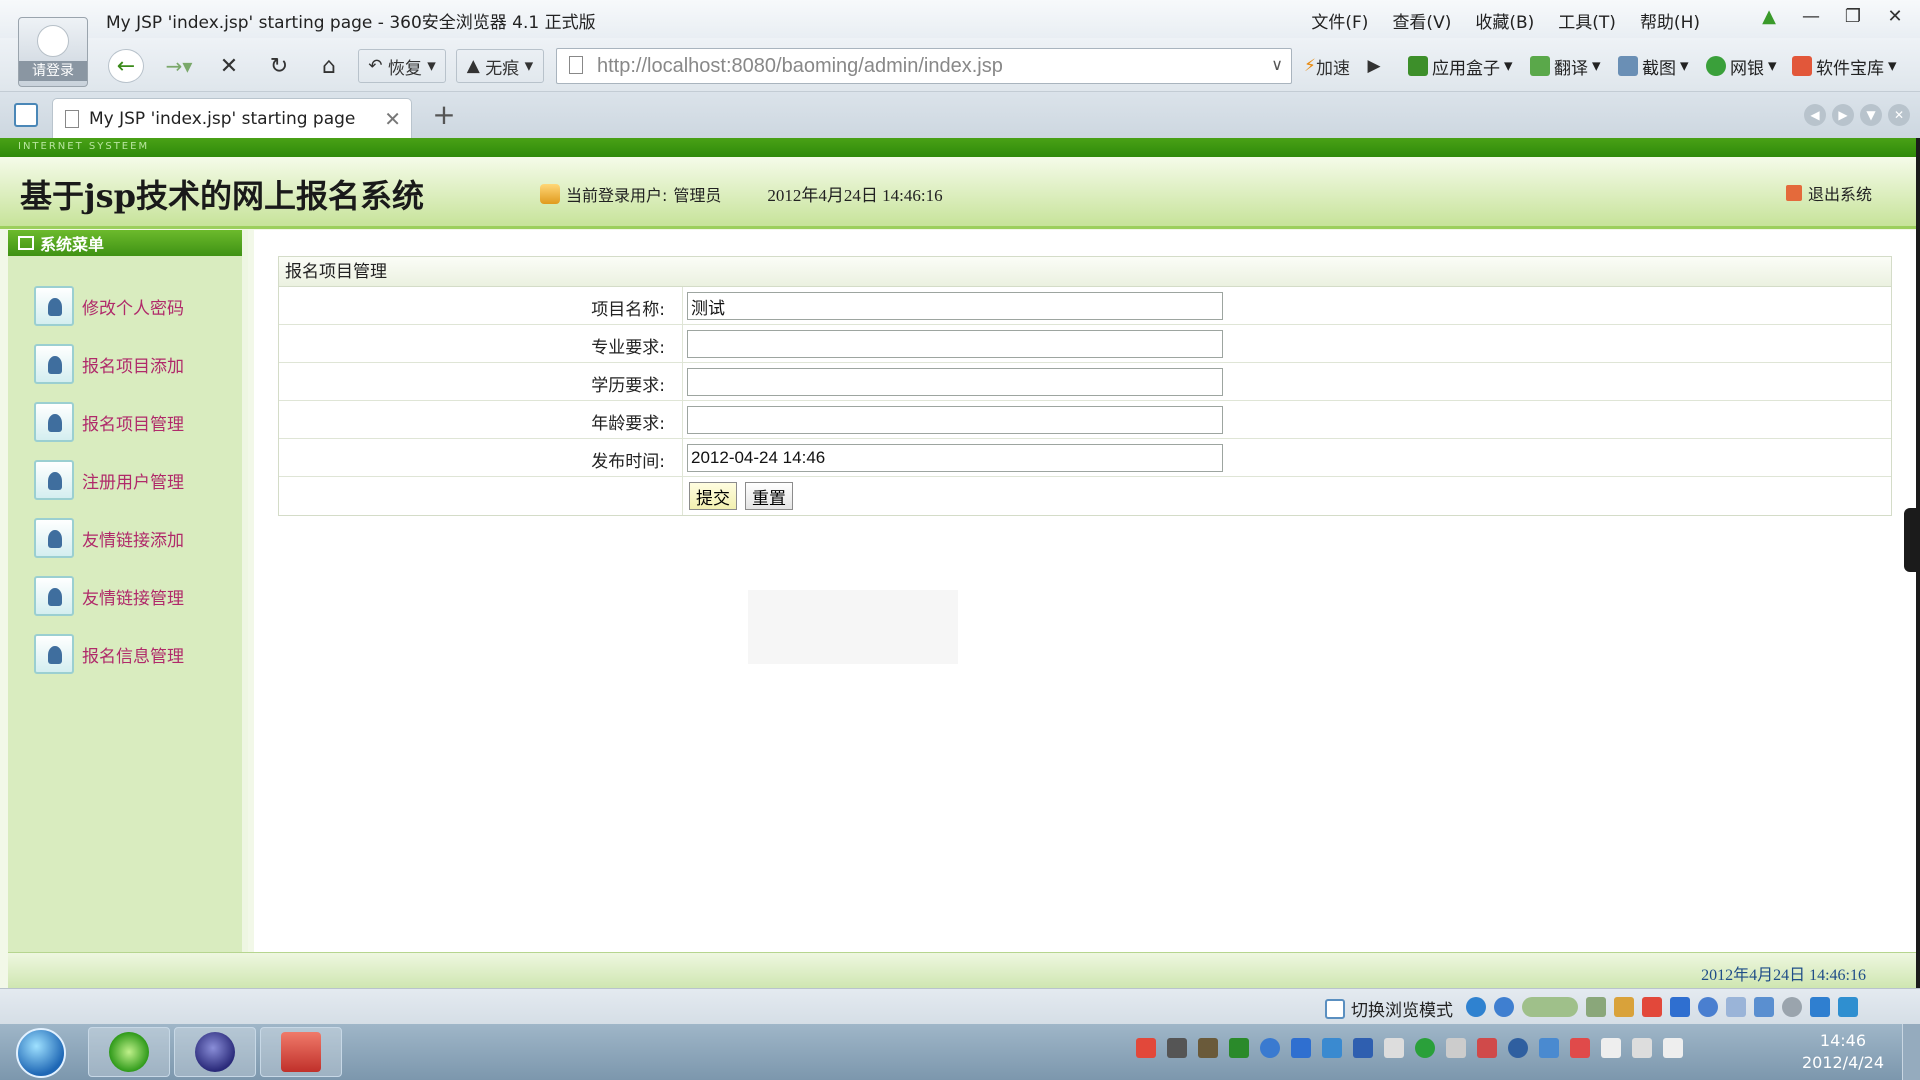  Describe the element at coordinates (444, 116) in the screenshot. I see `new-tab-button: +` at that location.